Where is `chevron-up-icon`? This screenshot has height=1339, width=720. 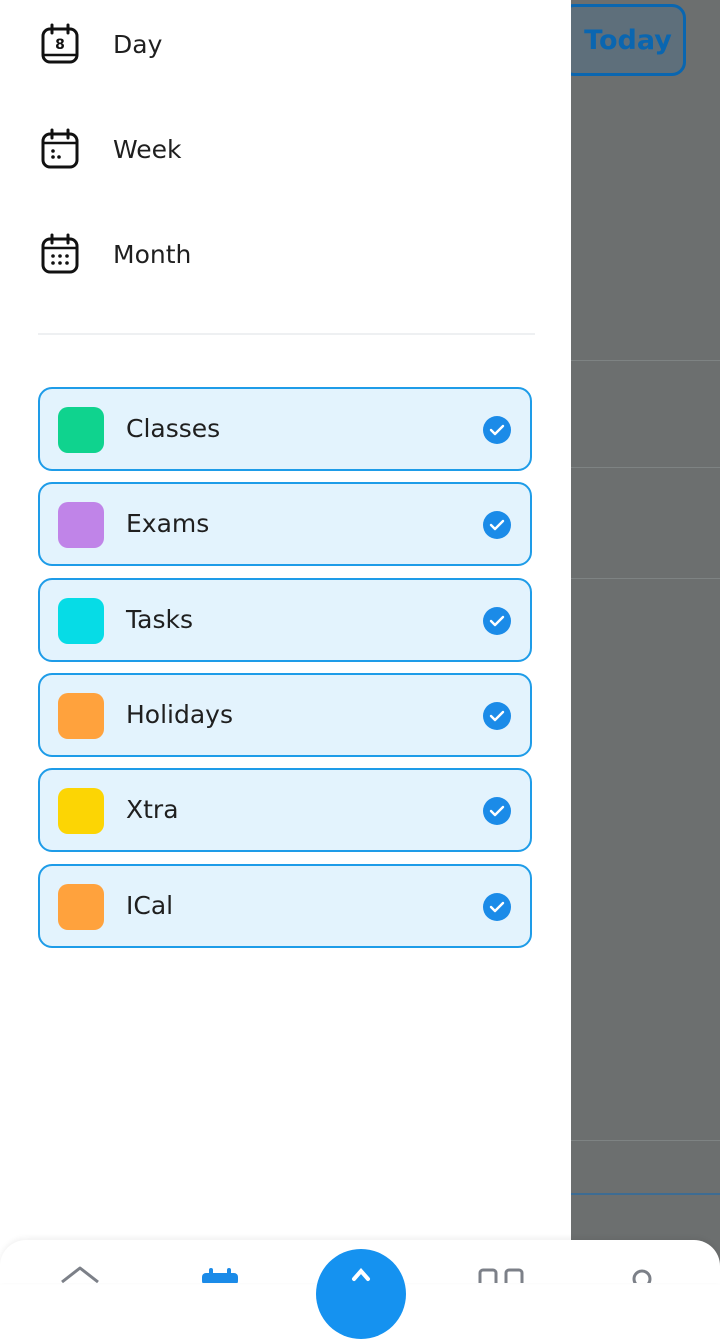
chevron-up-icon is located at coordinates (361, 1274).